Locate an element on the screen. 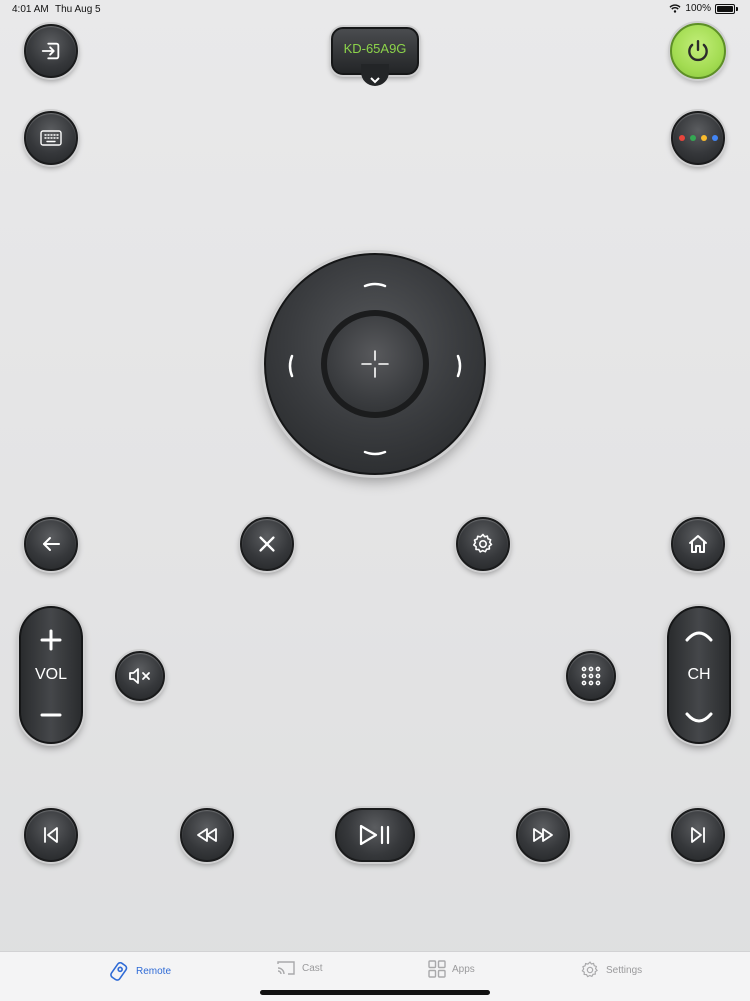 The width and height of the screenshot is (750, 1001). fast-forward-button is located at coordinates (543, 835).